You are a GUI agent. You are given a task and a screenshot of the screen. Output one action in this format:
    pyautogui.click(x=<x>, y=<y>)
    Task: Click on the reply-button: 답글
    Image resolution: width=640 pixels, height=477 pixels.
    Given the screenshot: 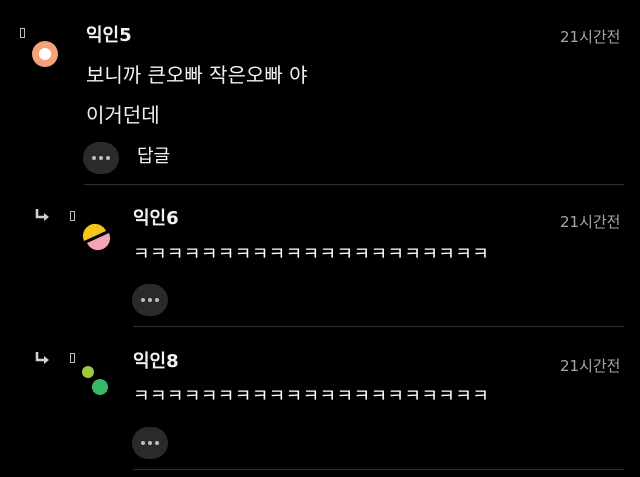 What is the action you would take?
    pyautogui.click(x=153, y=157)
    